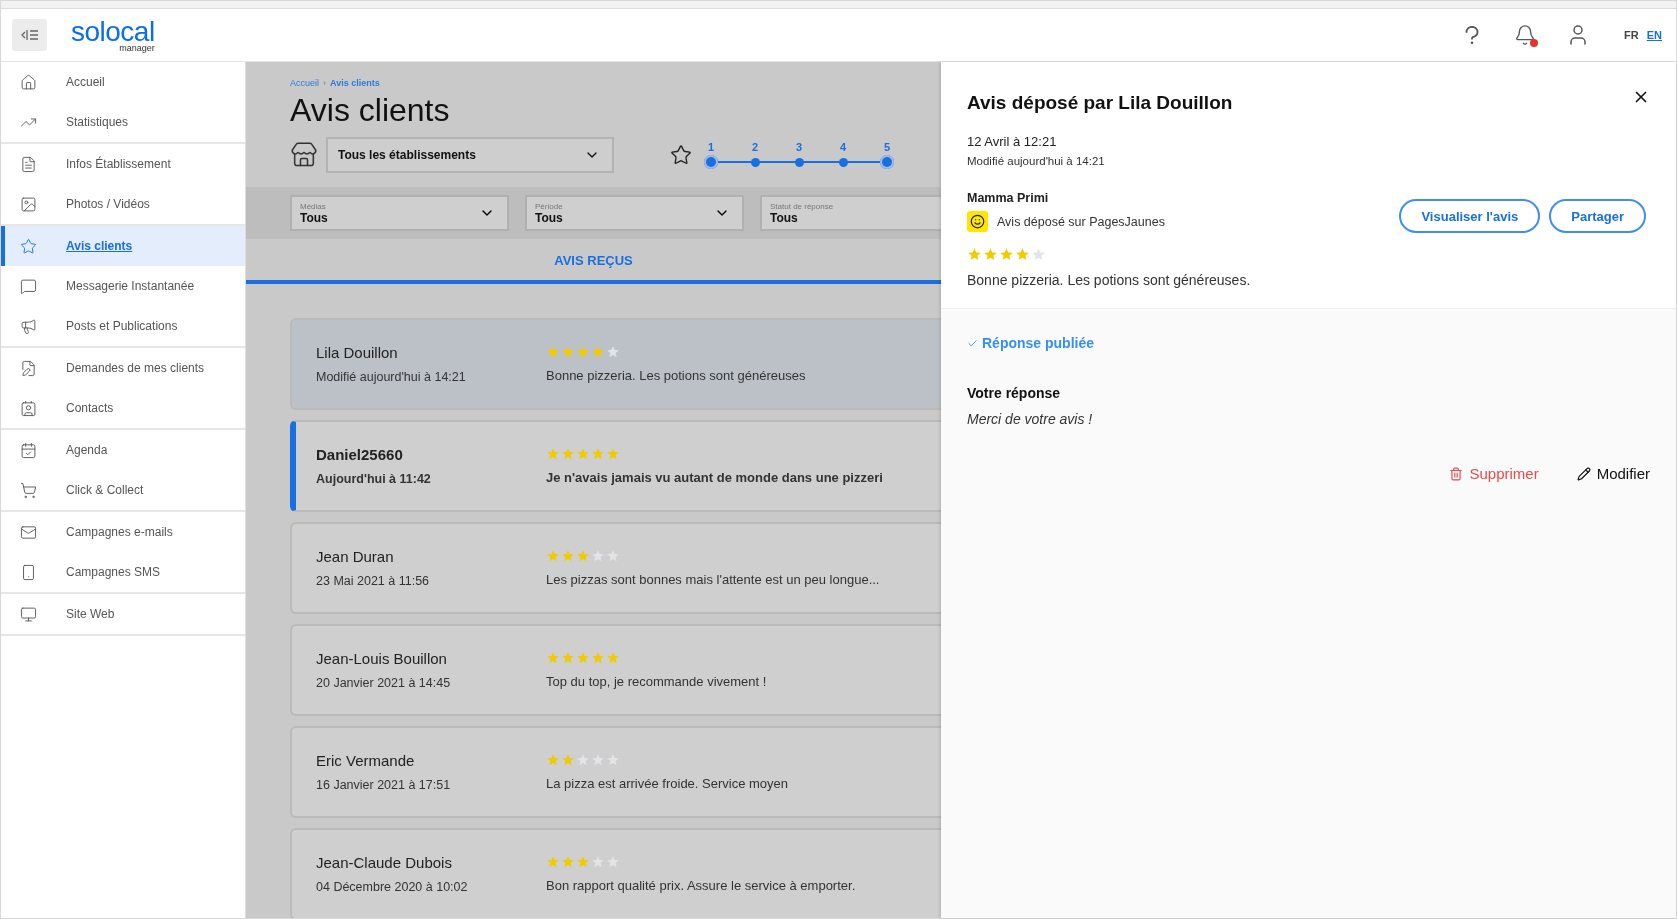 The width and height of the screenshot is (1677, 919). I want to click on review-author: Lila Douillon, so click(357, 352).